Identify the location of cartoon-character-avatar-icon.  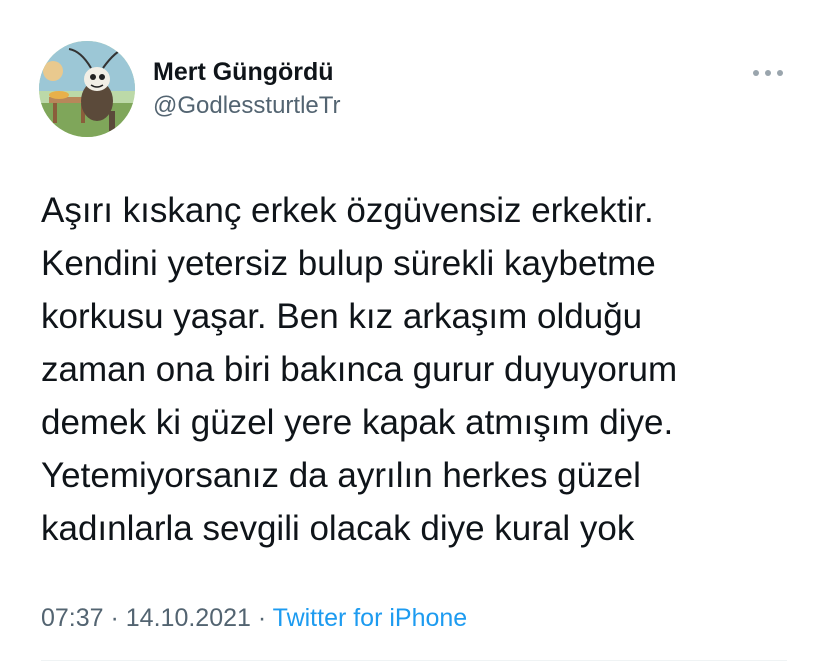
(87, 89).